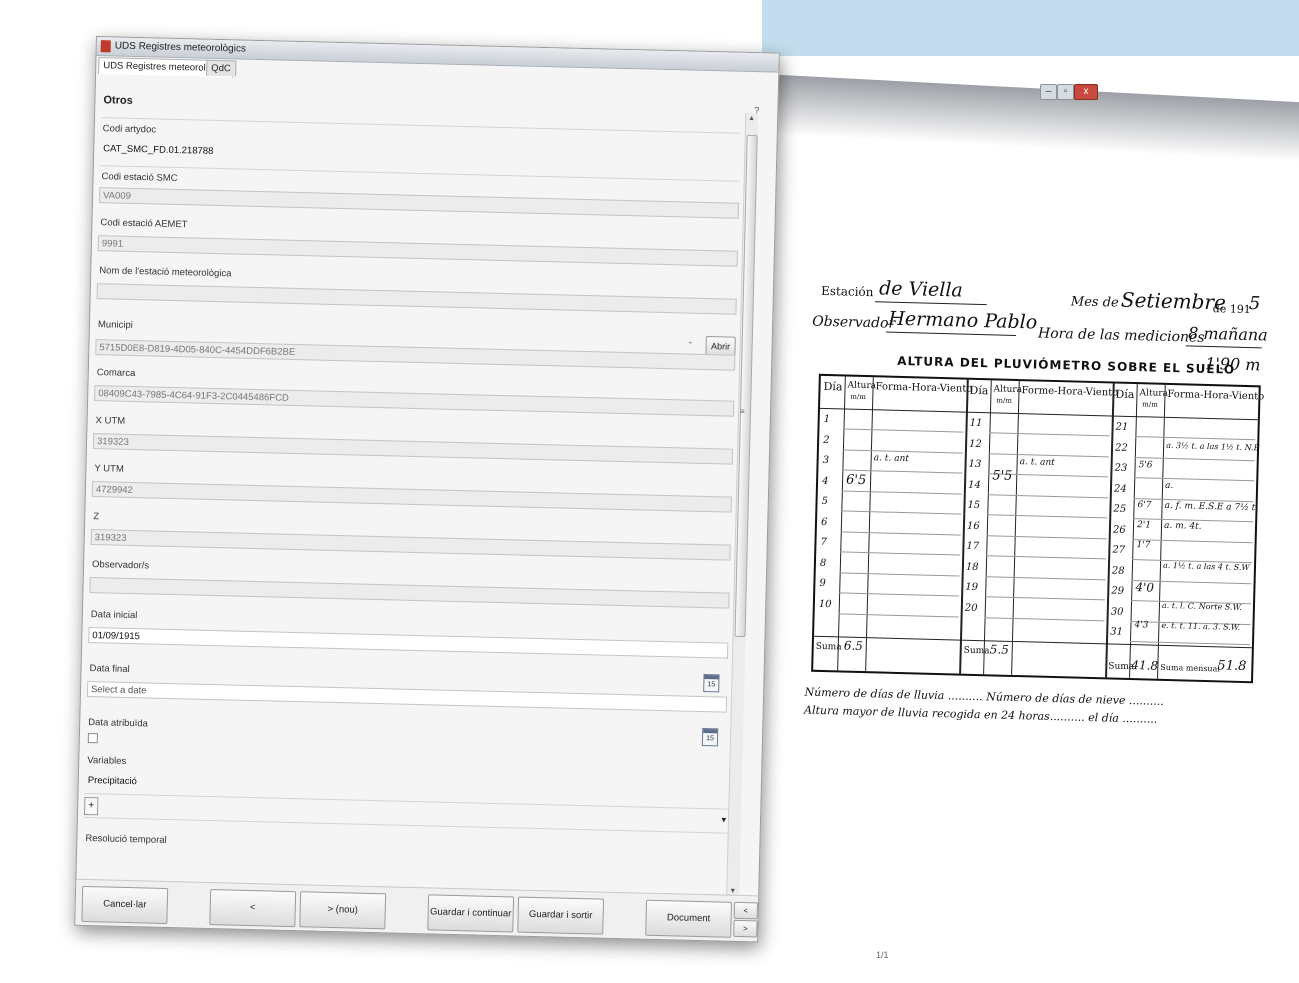 This screenshot has width=1299, height=983. What do you see at coordinates (109, 669) in the screenshot?
I see `data-final-label: Data final` at bounding box center [109, 669].